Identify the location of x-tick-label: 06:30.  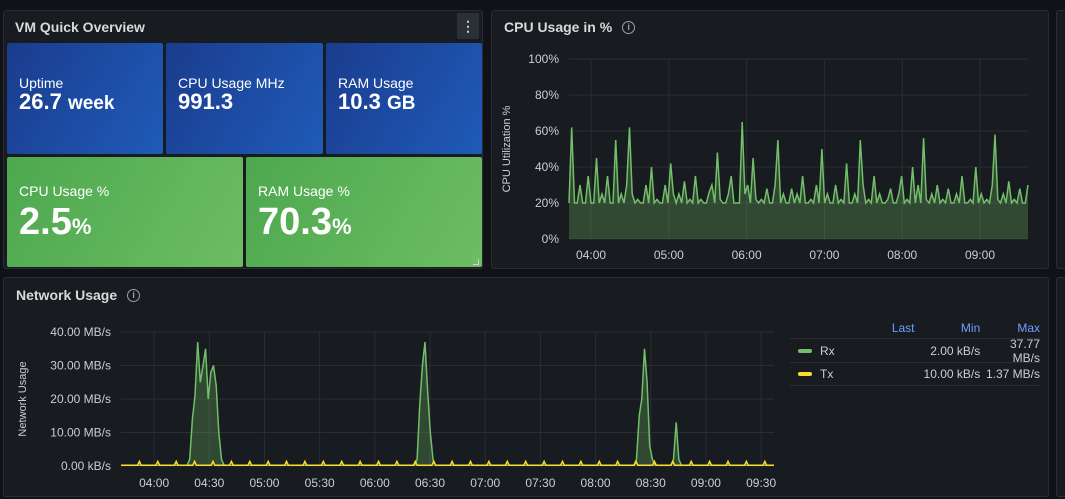
(430, 483).